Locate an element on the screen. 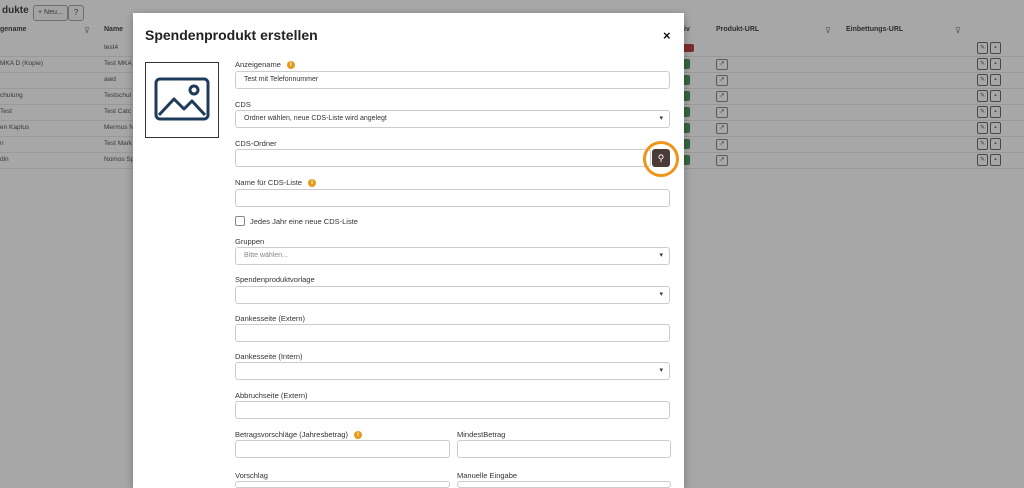 This screenshot has width=1024, height=488. cds-ordner-input is located at coordinates (443, 158).